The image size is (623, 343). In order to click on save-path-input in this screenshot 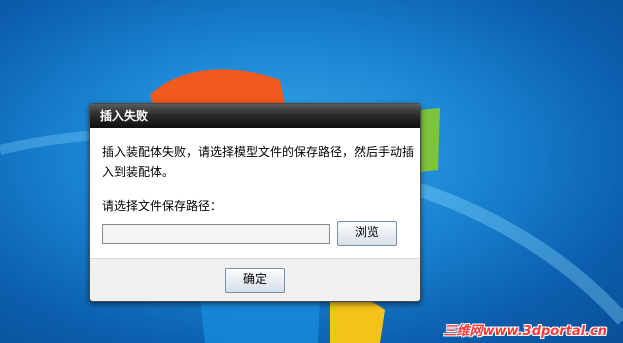, I will do `click(216, 233)`.